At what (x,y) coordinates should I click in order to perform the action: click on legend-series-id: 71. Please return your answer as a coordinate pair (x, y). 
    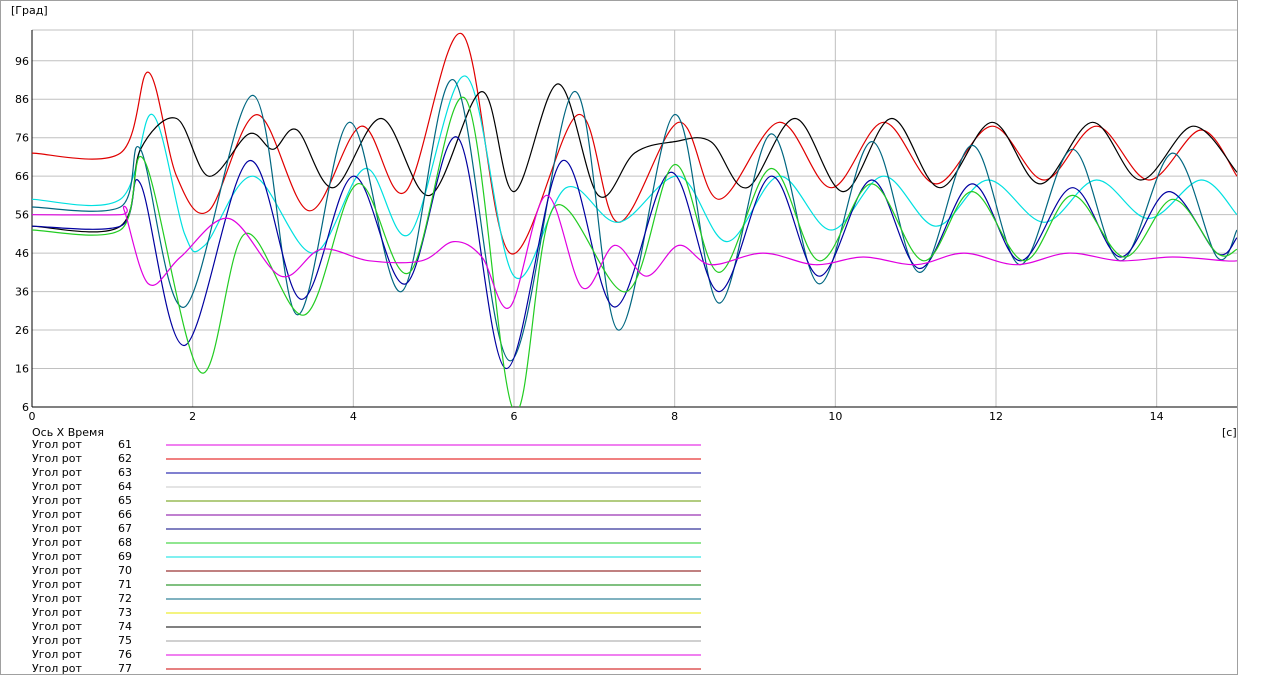
    Looking at the image, I should click on (125, 584).